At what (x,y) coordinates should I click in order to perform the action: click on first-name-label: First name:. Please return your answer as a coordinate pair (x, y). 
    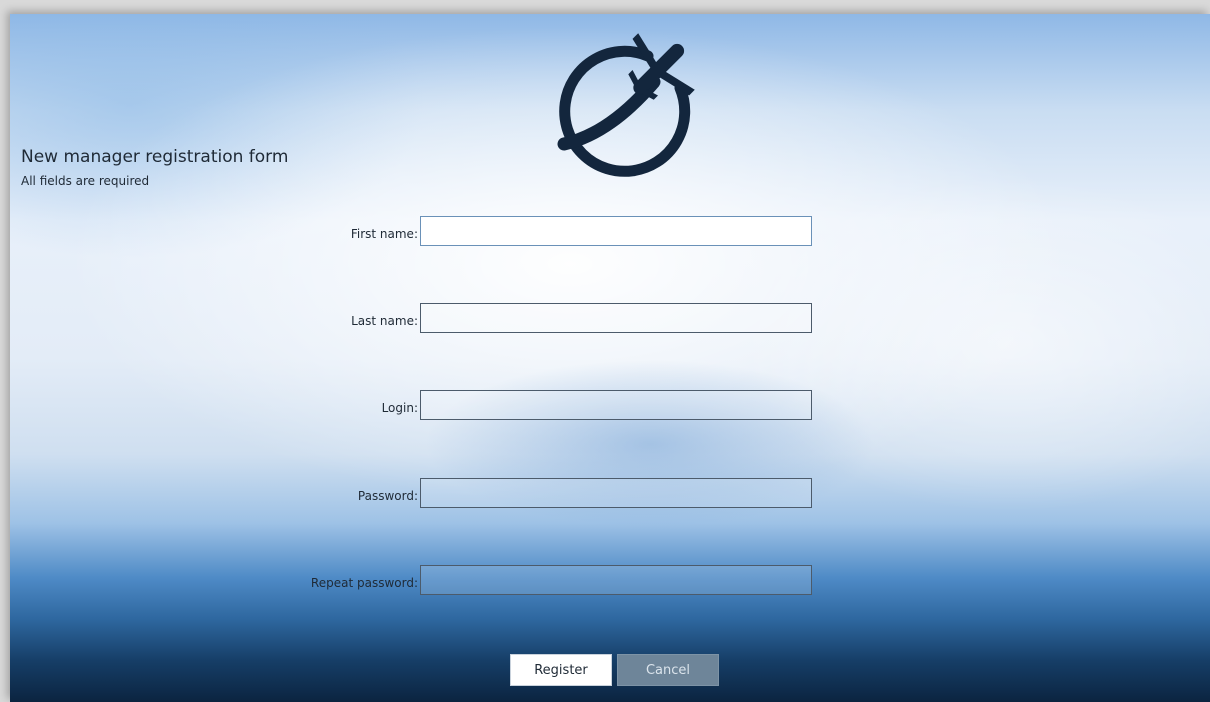
    Looking at the image, I should click on (384, 234).